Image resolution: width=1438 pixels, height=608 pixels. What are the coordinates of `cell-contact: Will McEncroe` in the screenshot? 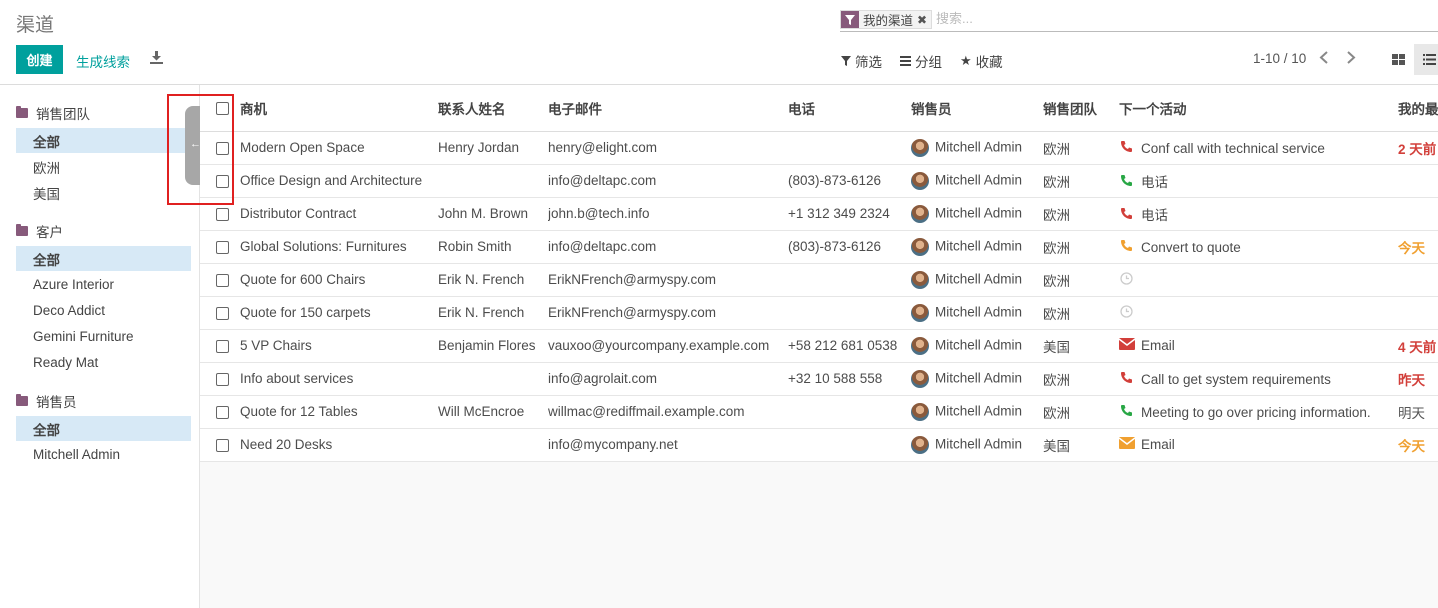 It's located at (493, 412).